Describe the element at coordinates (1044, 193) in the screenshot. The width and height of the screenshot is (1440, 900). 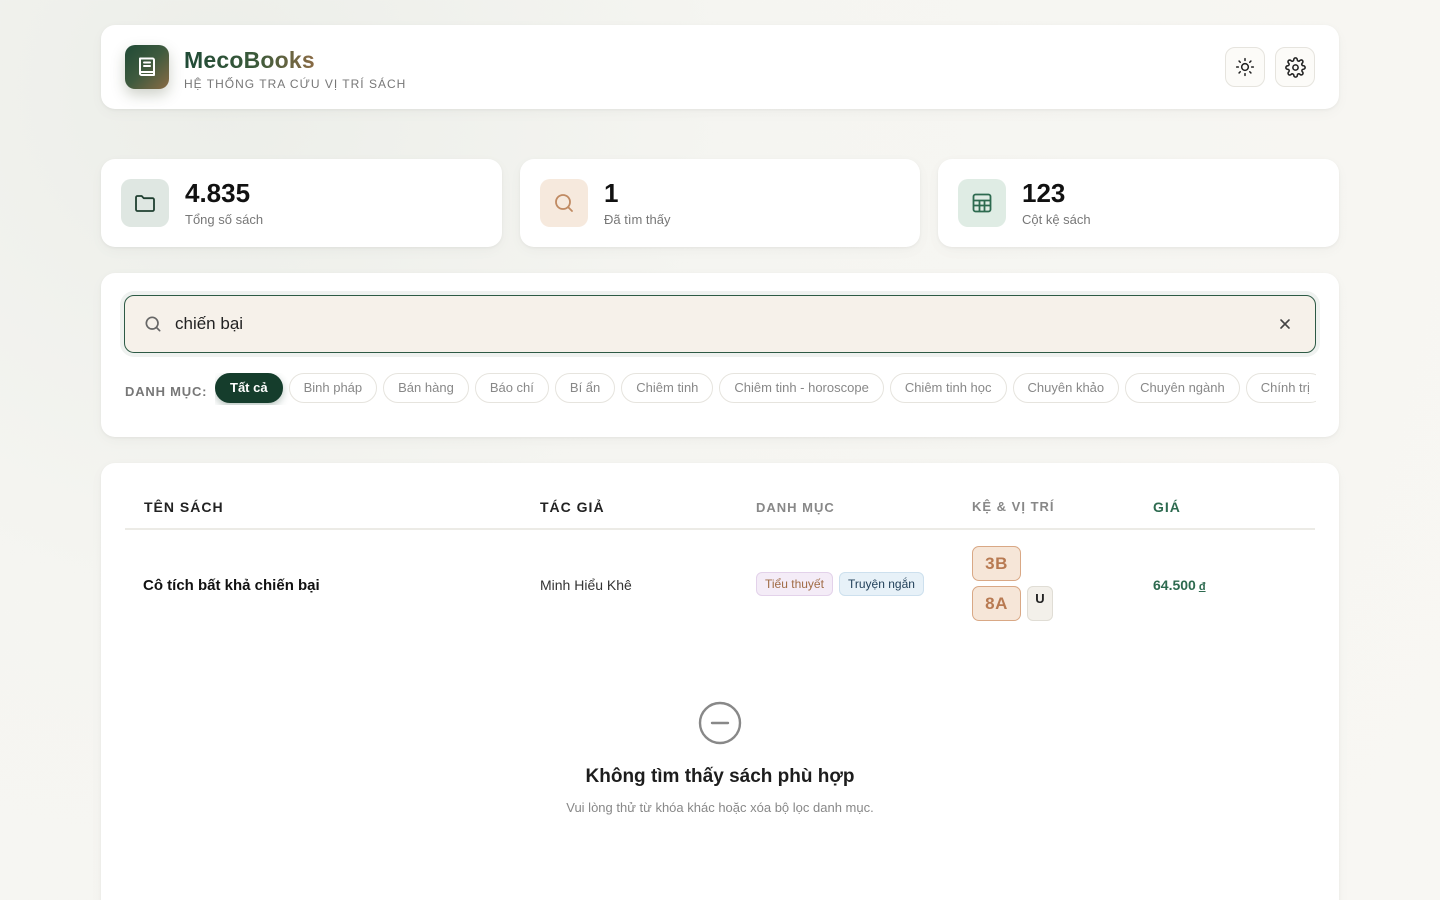
I see `stat-value: 123` at that location.